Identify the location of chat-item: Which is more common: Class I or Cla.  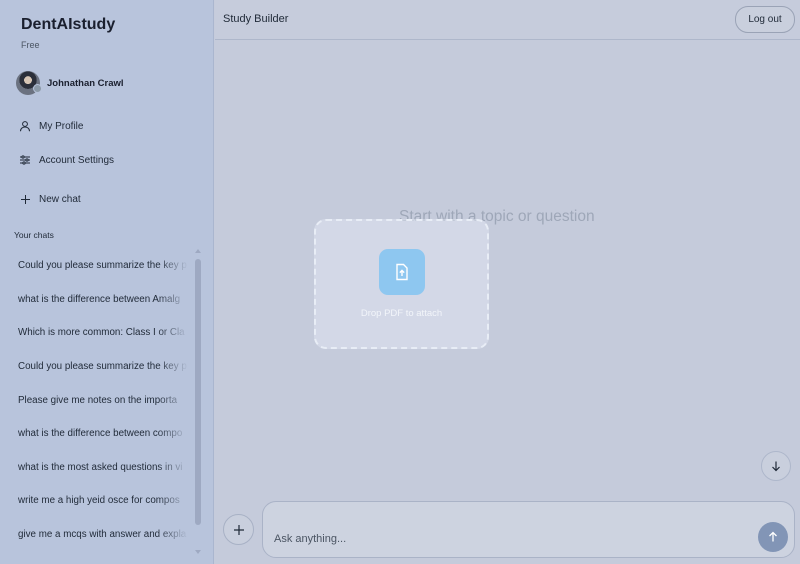
(103, 333).